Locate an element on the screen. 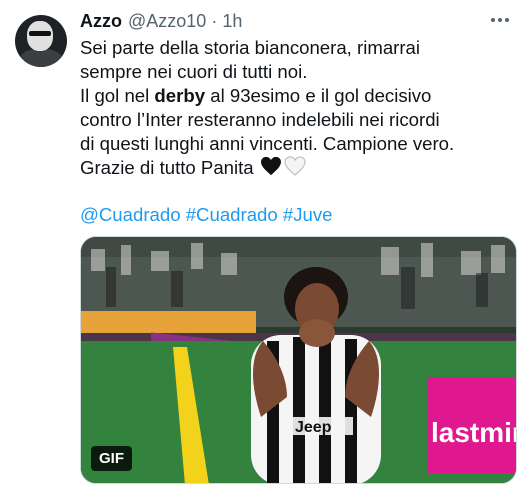  more-icon is located at coordinates (493, 20).